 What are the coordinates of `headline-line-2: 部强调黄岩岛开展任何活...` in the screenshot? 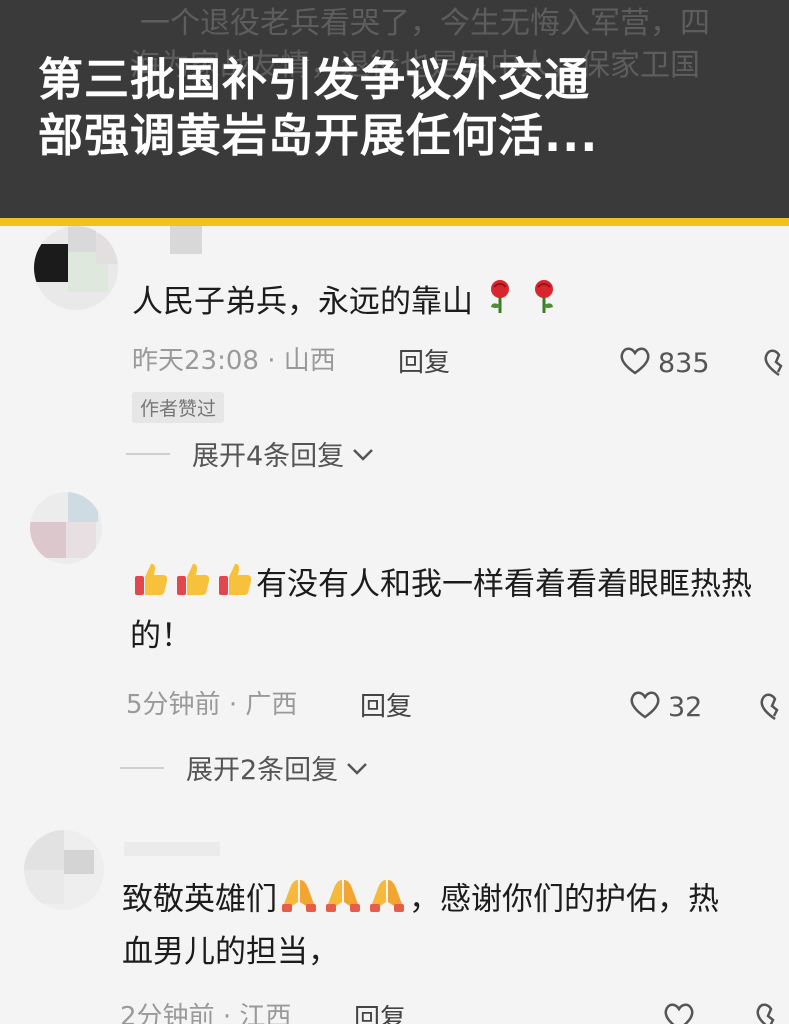 It's located at (318, 135).